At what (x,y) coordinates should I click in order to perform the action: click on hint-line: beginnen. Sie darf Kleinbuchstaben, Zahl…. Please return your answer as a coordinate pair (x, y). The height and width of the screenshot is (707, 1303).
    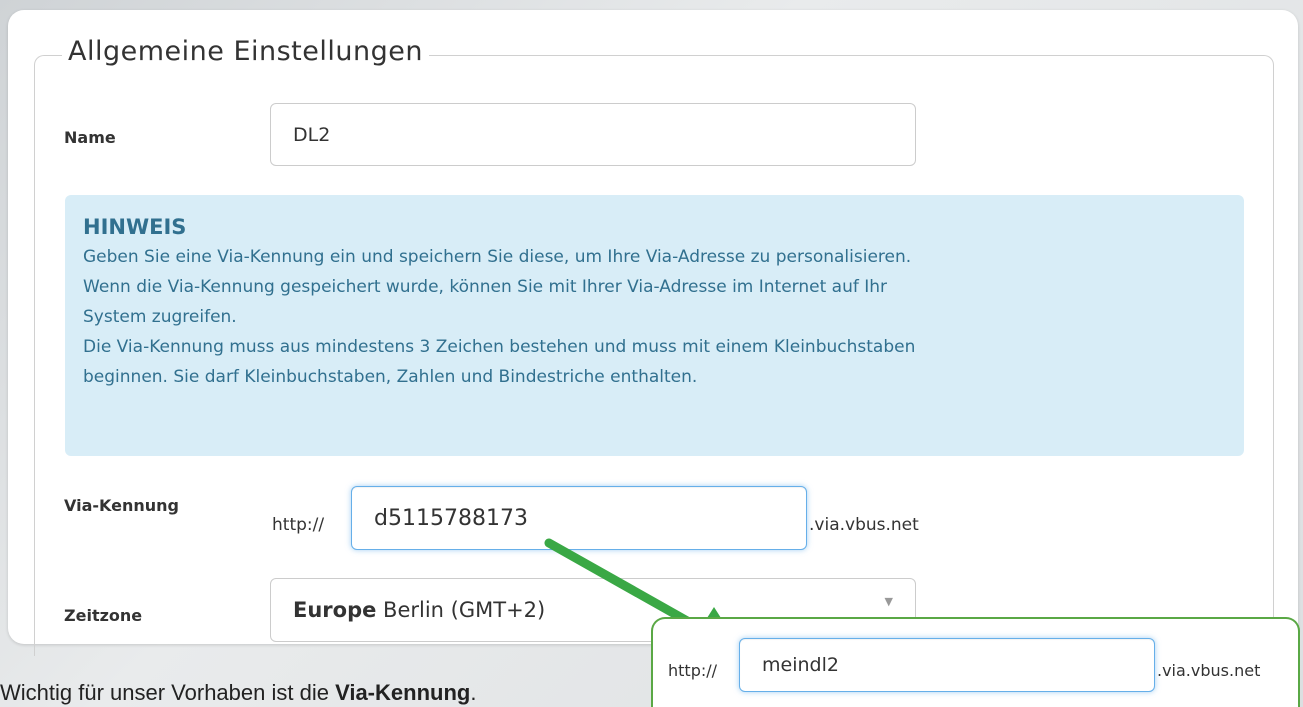
    Looking at the image, I should click on (390, 377).